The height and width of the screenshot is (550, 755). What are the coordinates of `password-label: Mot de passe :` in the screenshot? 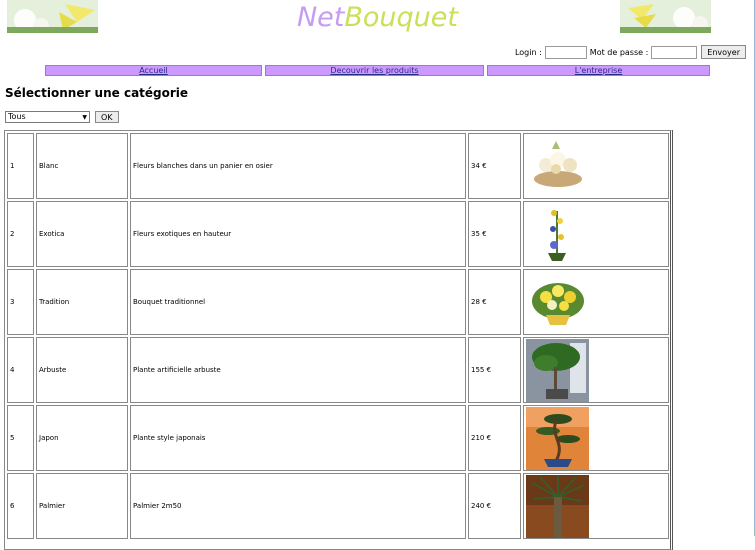 It's located at (619, 52).